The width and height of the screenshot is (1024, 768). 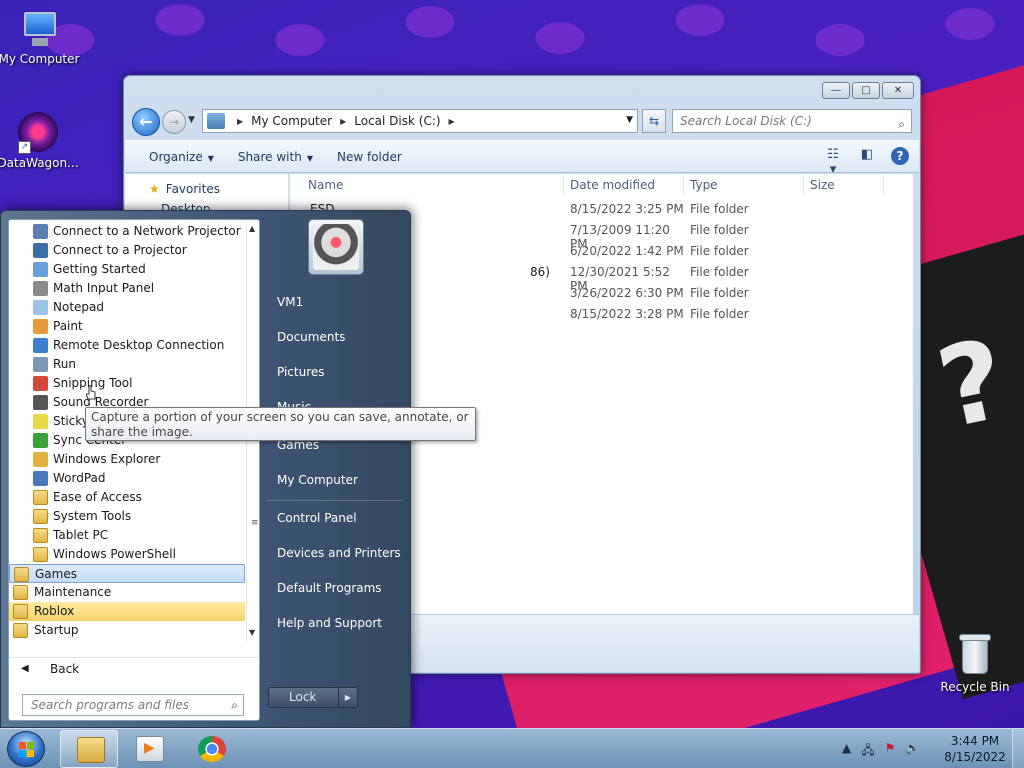 What do you see at coordinates (40, 516) in the screenshot?
I see `folder-icon` at bounding box center [40, 516].